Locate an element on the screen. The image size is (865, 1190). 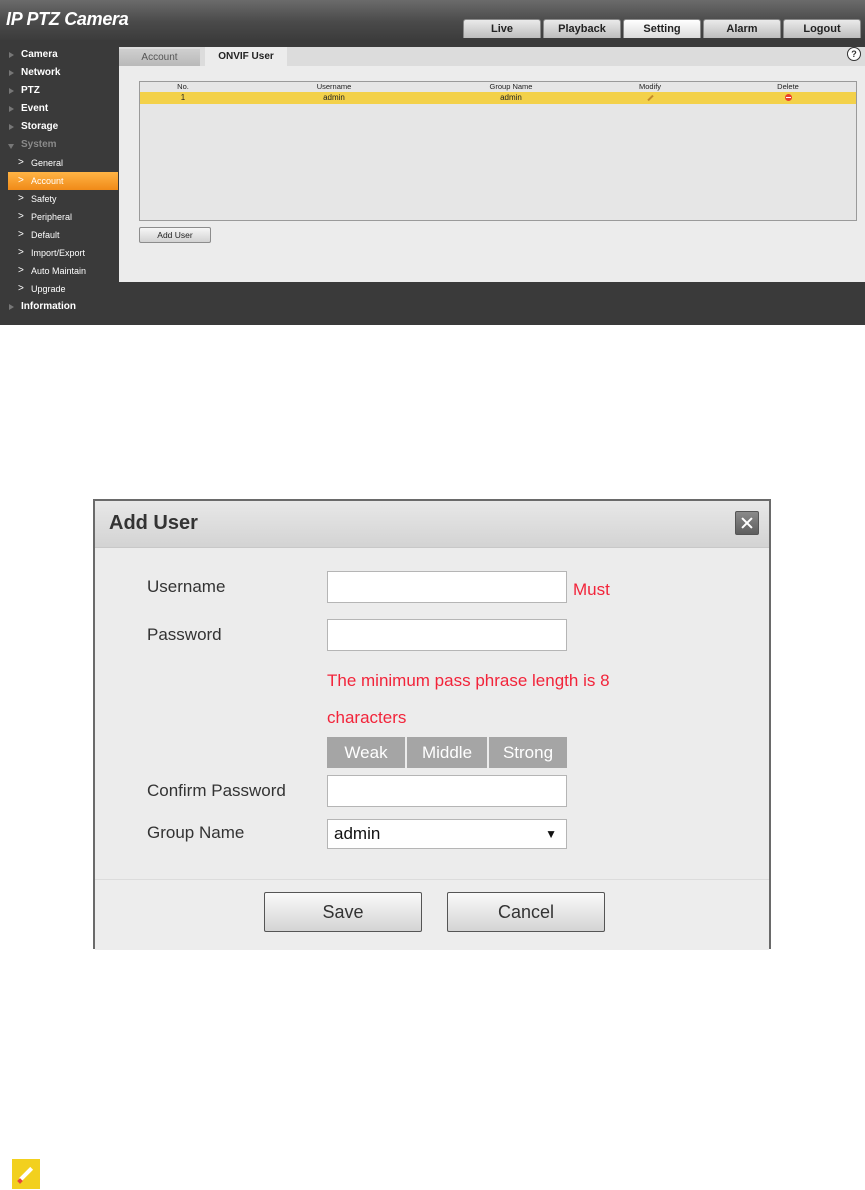
cell-modify is located at coordinates (650, 98).